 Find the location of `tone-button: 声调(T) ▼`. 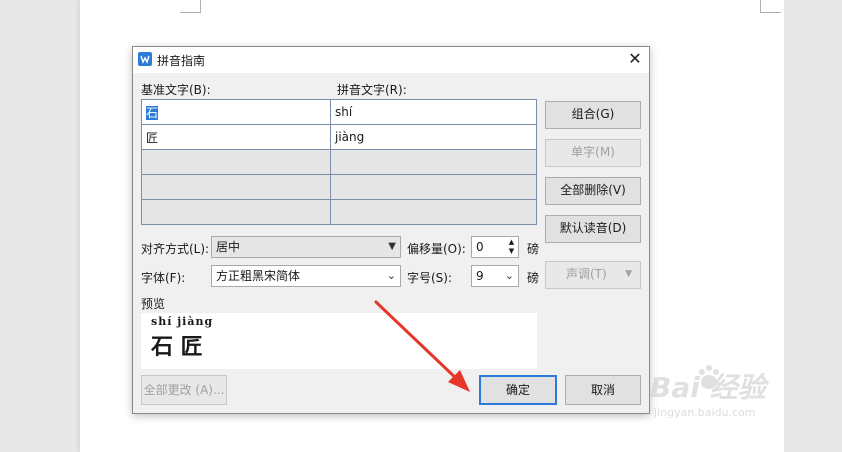

tone-button: 声调(T) ▼ is located at coordinates (593, 275).